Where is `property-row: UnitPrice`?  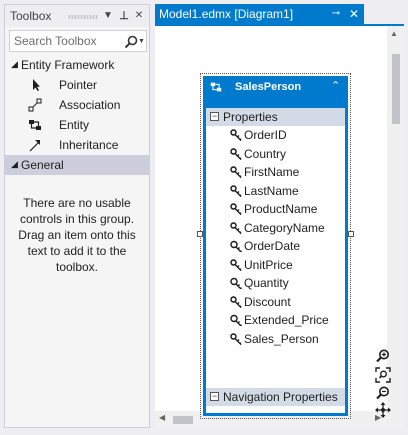
property-row: UnitPrice is located at coordinates (275, 265).